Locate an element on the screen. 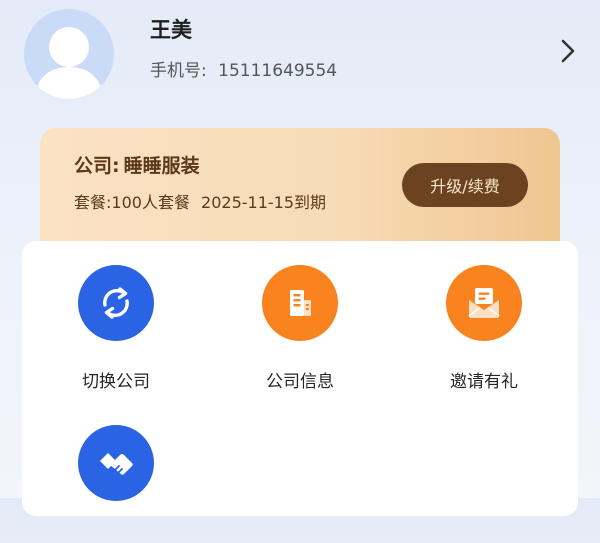 The width and height of the screenshot is (600, 543). phone-label: 手机号: is located at coordinates (178, 71).